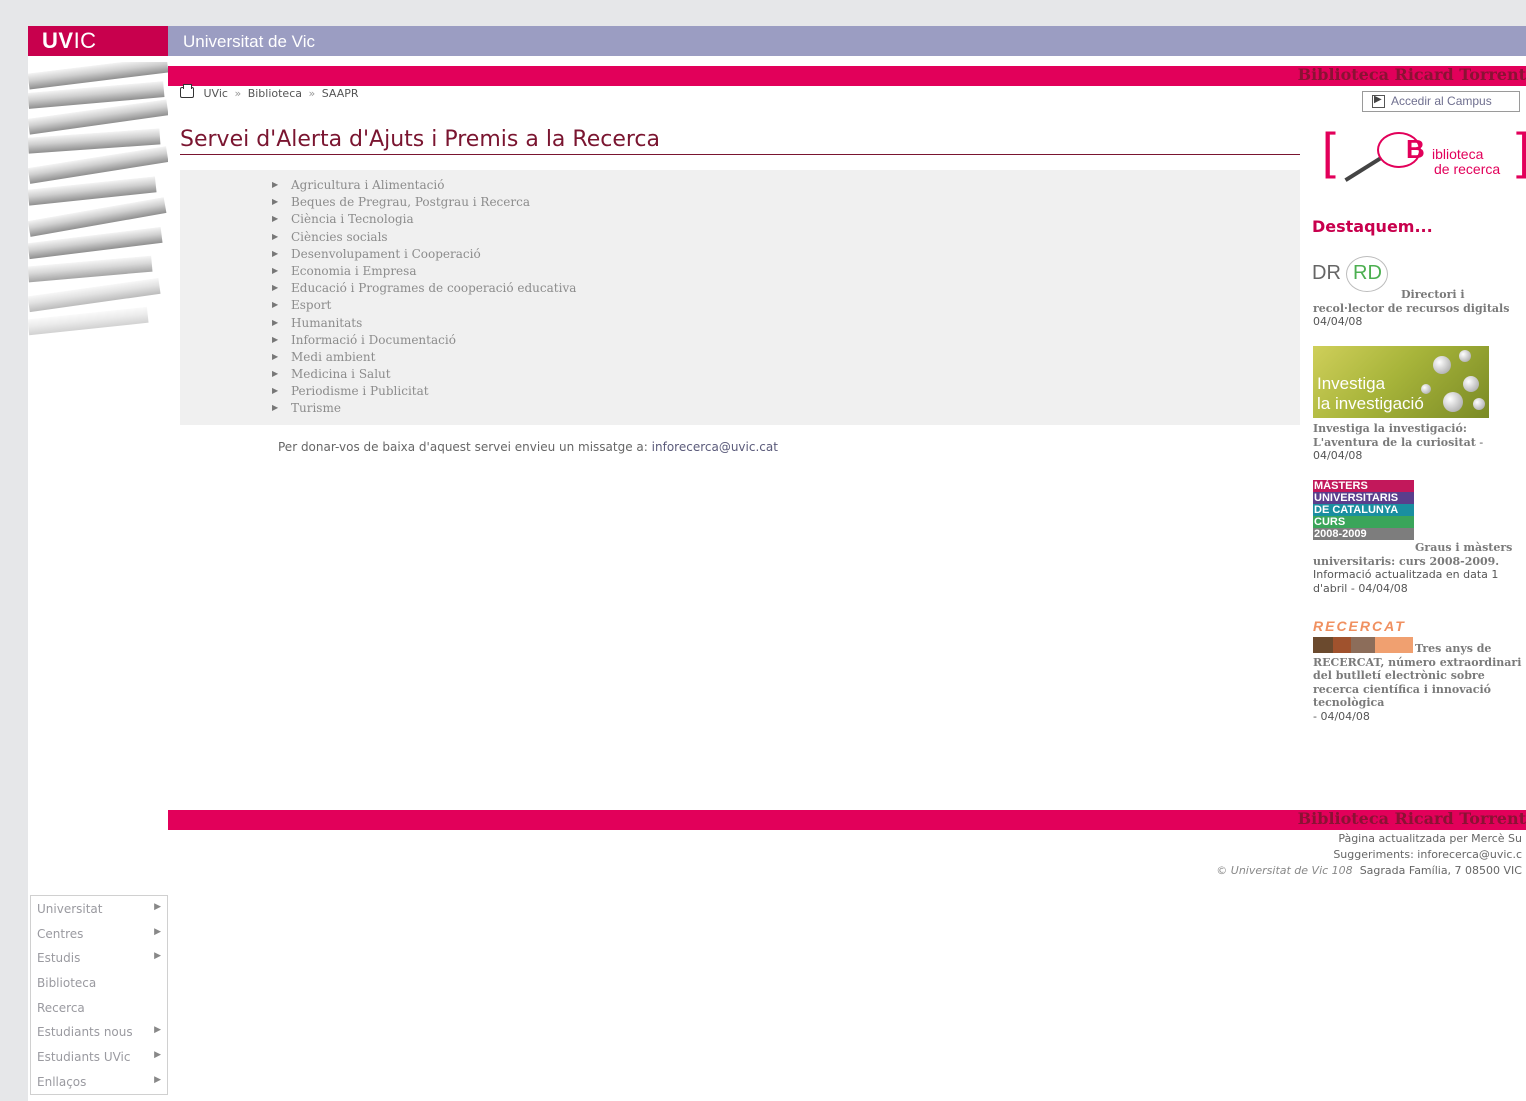 The image size is (1526, 1101). I want to click on footer-title: Biblioteca Ricard Torrent, so click(1412, 818).